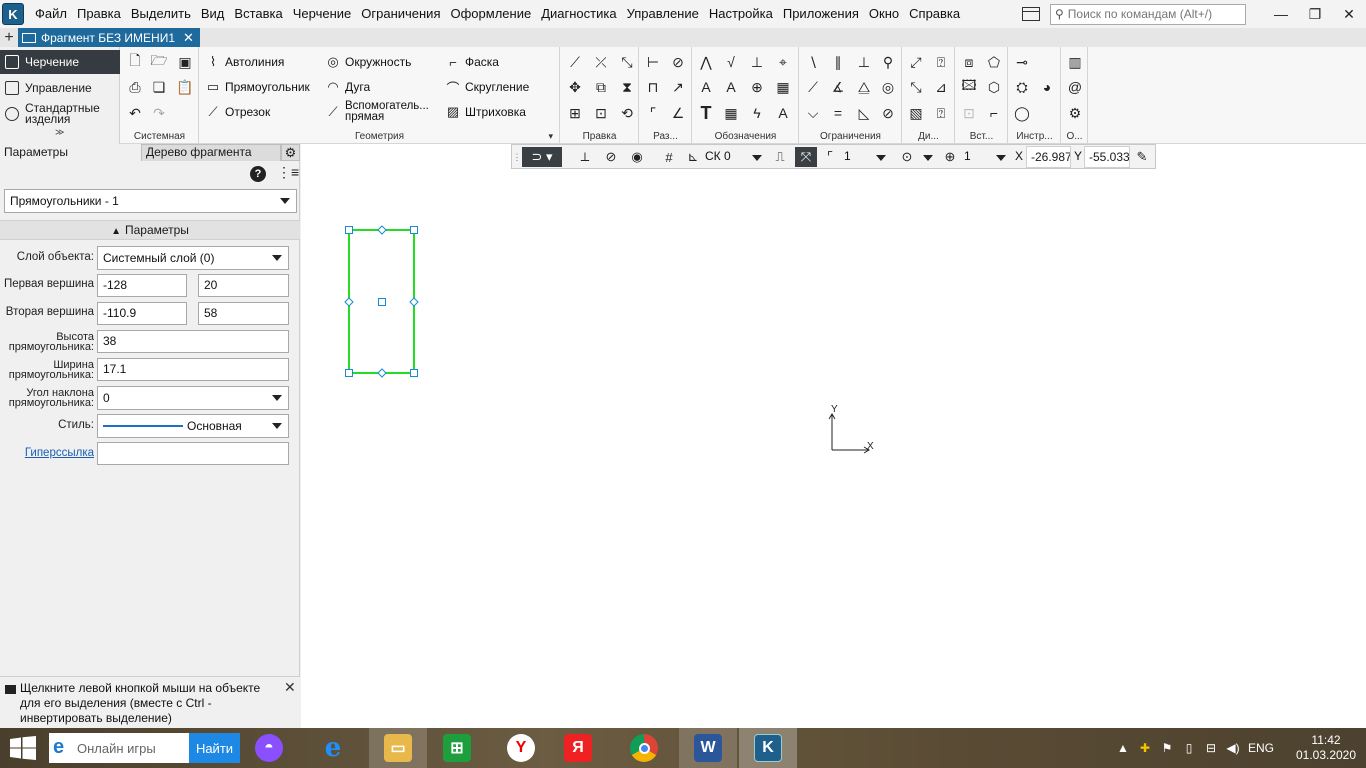 This screenshot has width=1366, height=768. I want to click on copy-icon: ❏, so click(159, 87).